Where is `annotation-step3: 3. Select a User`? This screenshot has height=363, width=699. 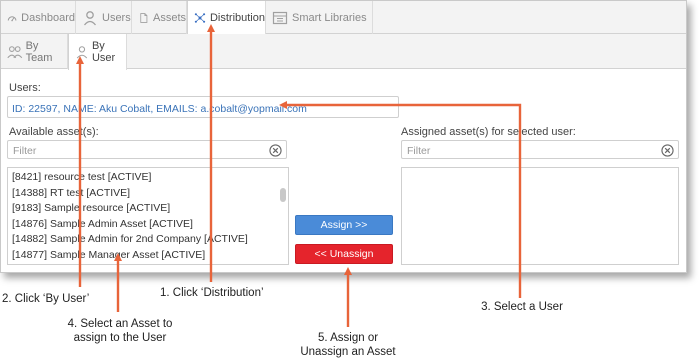 annotation-step3: 3. Select a User is located at coordinates (522, 307).